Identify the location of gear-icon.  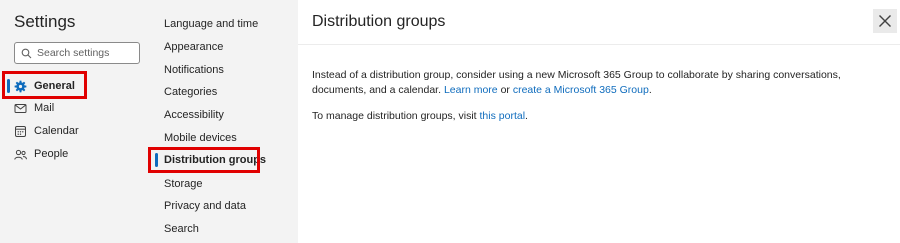
(20, 86).